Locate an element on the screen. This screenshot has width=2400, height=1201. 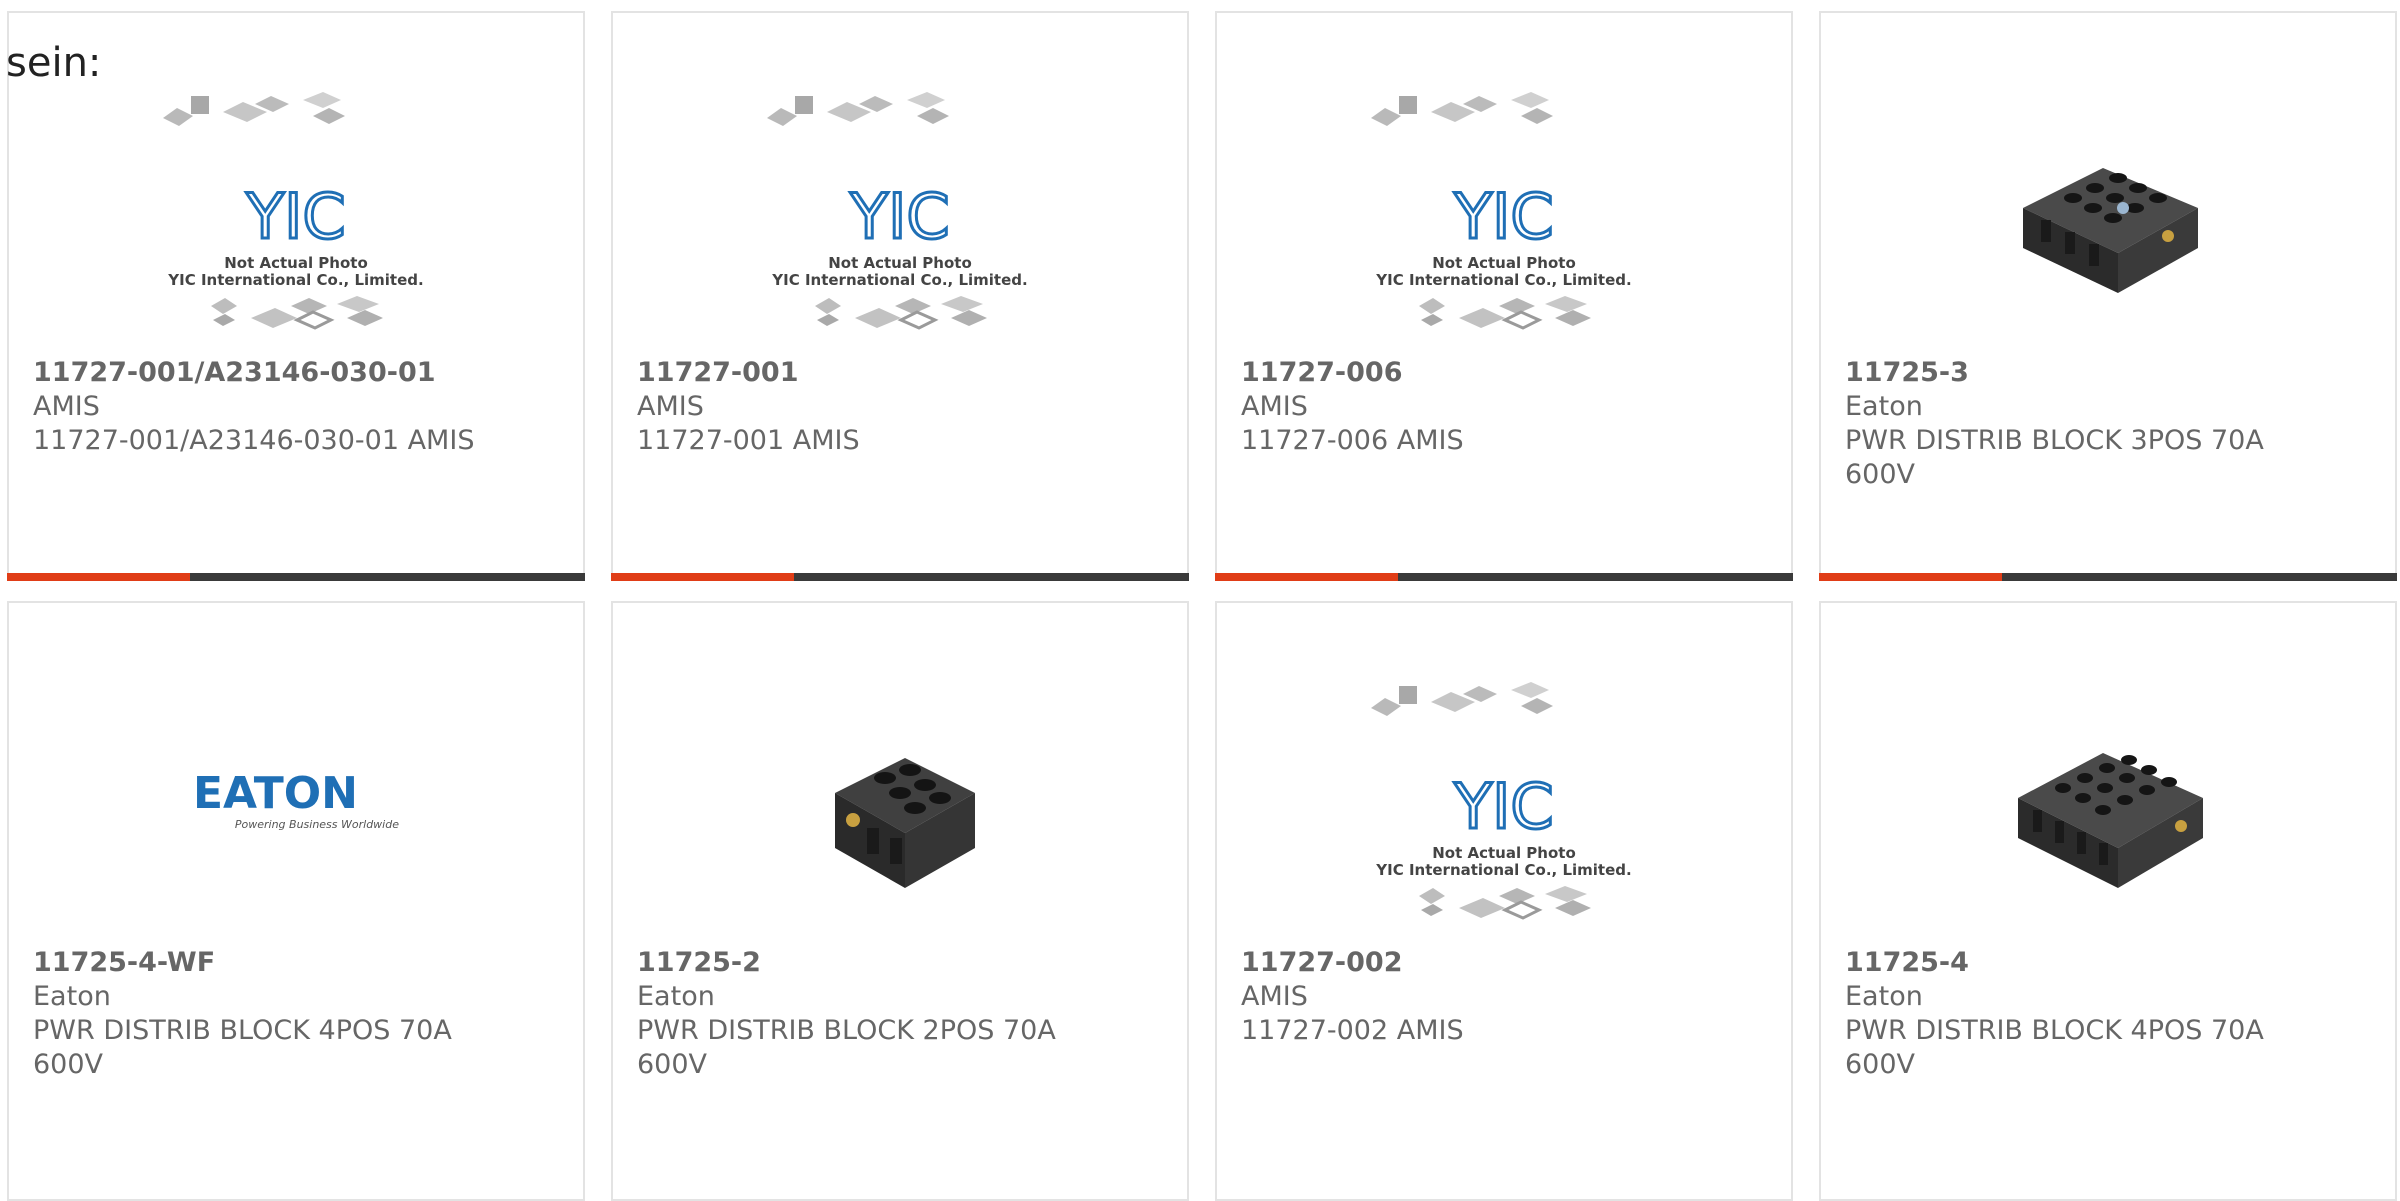
part-number: 11727-002 is located at coordinates (1504, 963).